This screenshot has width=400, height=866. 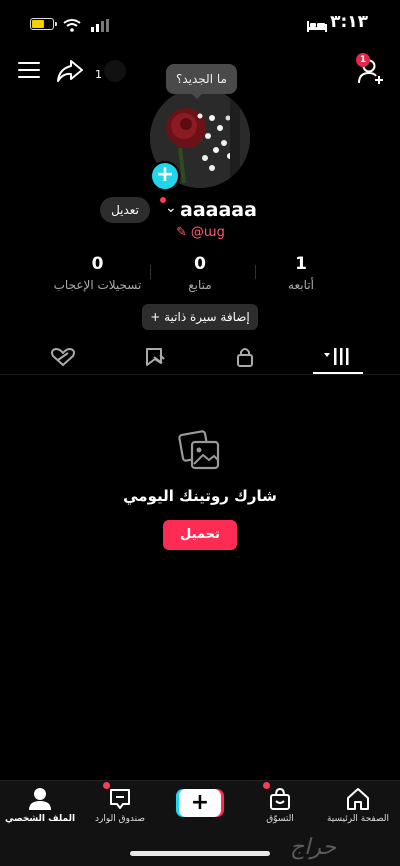 I want to click on whats-new-tooltip: ما الجديد؟, so click(x=201, y=79).